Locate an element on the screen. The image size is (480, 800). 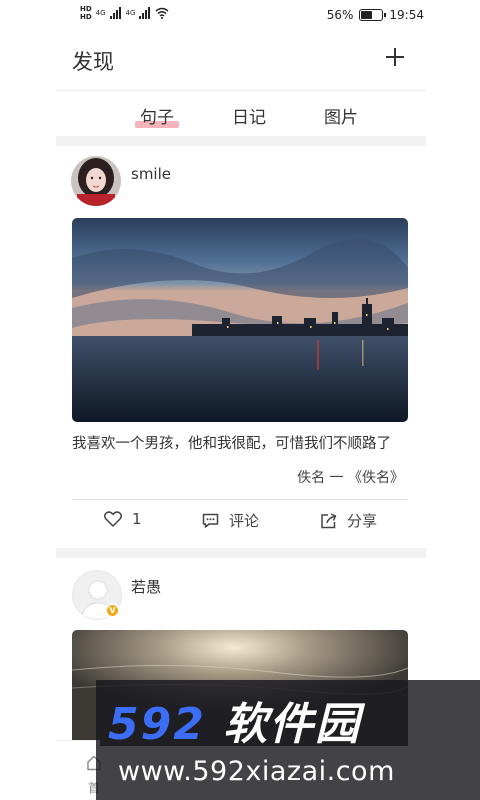
wifi-icon is located at coordinates (162, 13).